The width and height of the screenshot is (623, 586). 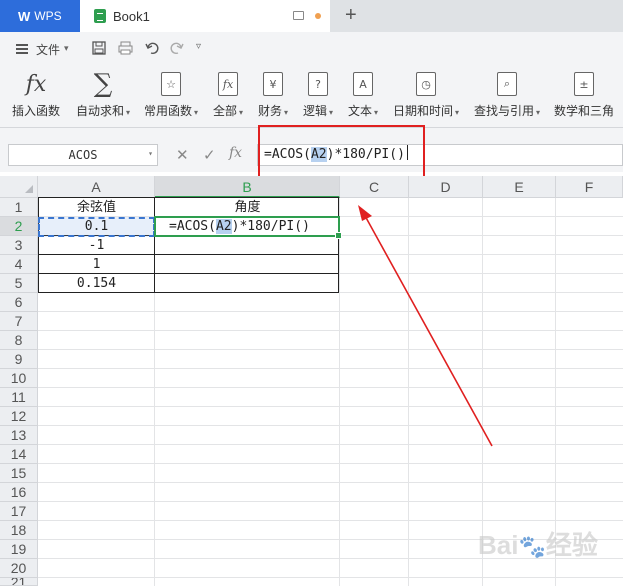 I want to click on formula-text: )*180/PI(), so click(x=365, y=154).